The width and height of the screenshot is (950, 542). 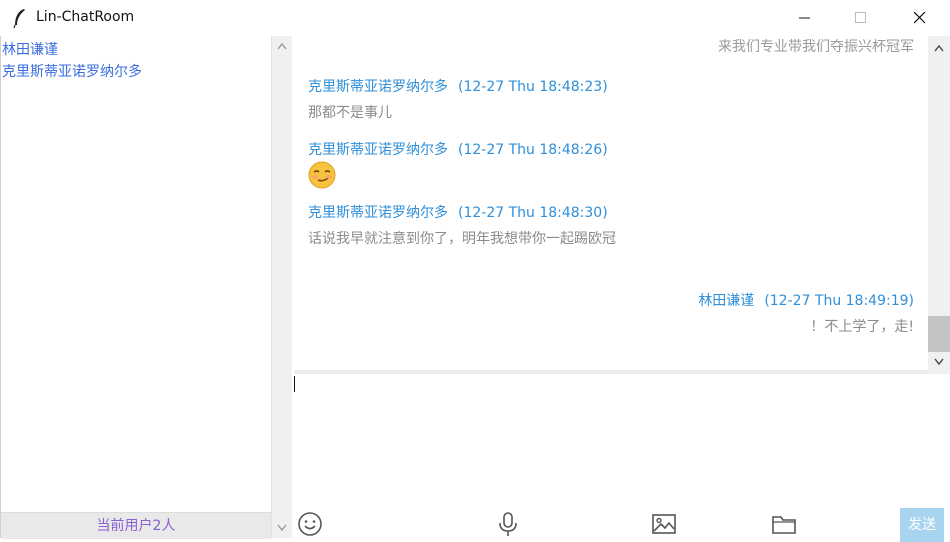 I want to click on emoji-icon, so click(x=310, y=524).